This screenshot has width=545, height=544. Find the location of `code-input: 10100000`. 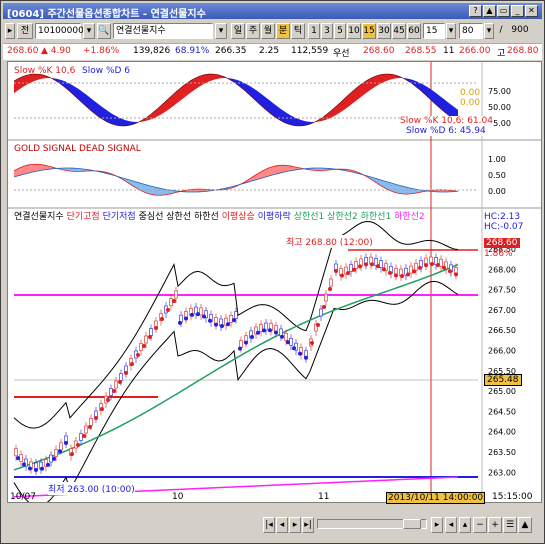

code-input: 10100000 is located at coordinates (59, 31).